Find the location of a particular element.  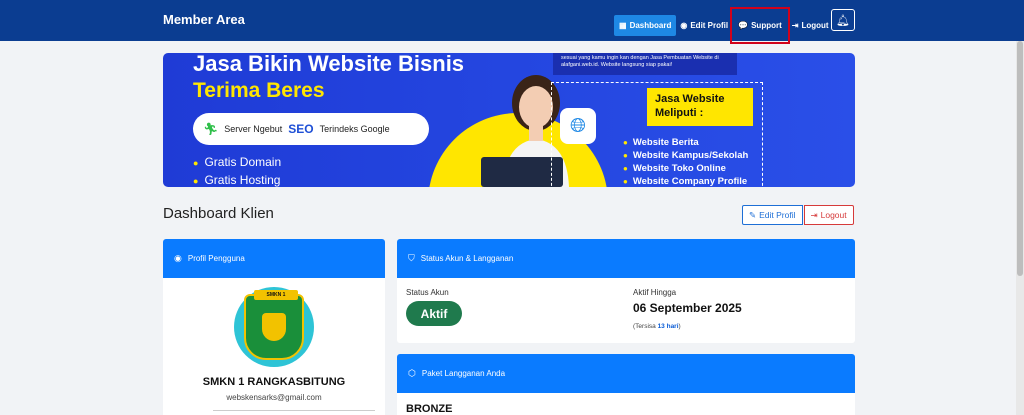

school-logo-label: SMKN 1 is located at coordinates (276, 295).